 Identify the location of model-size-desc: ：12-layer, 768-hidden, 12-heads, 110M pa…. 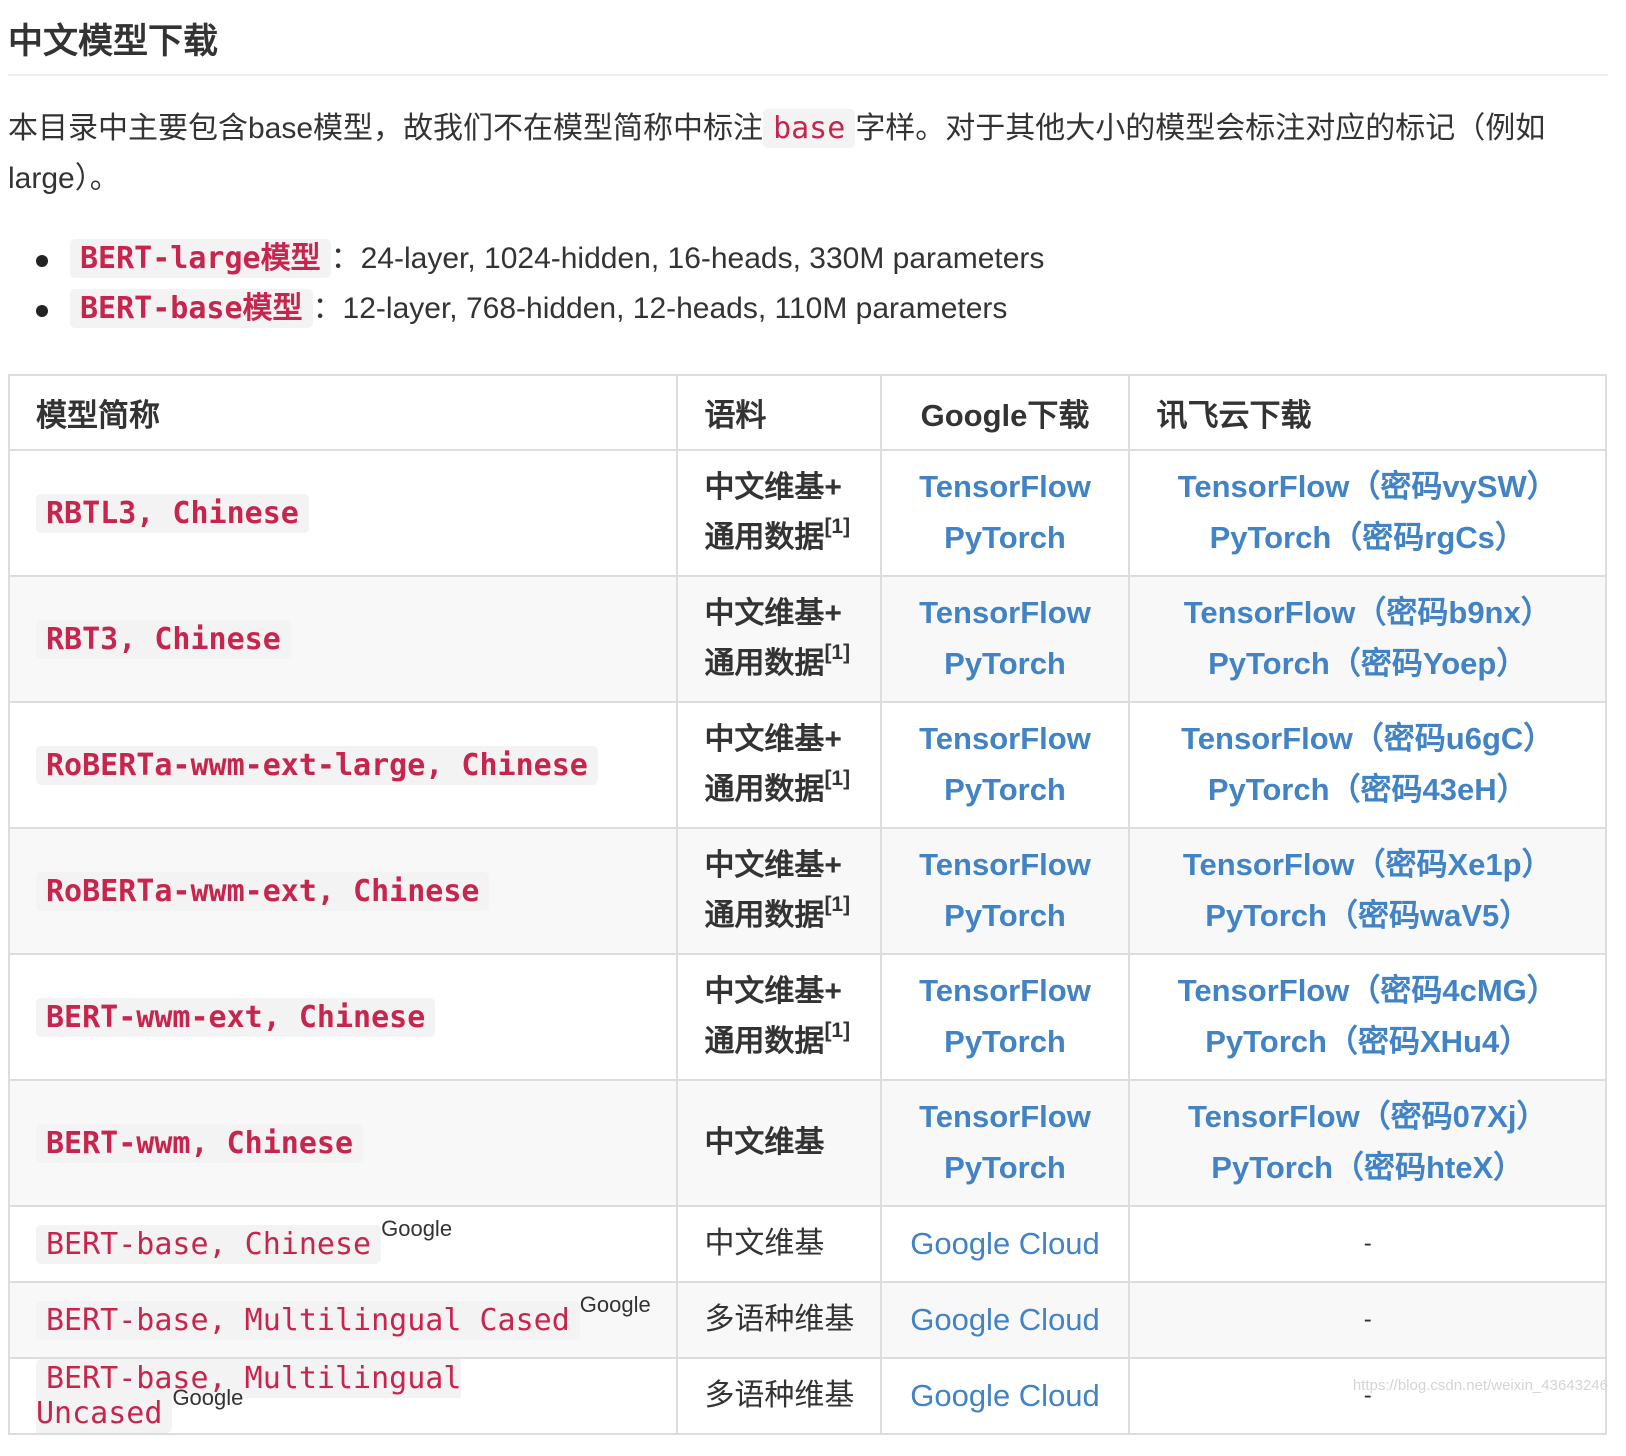
(660, 308).